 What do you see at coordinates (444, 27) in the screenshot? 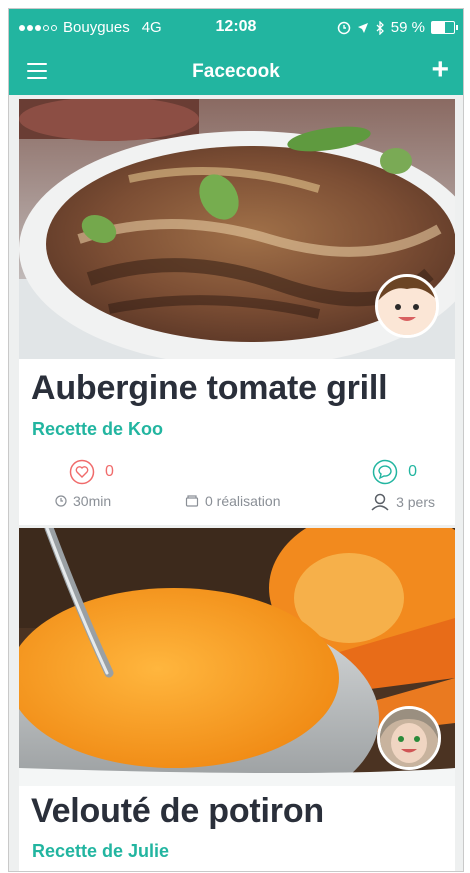
I see `battery-icon` at bounding box center [444, 27].